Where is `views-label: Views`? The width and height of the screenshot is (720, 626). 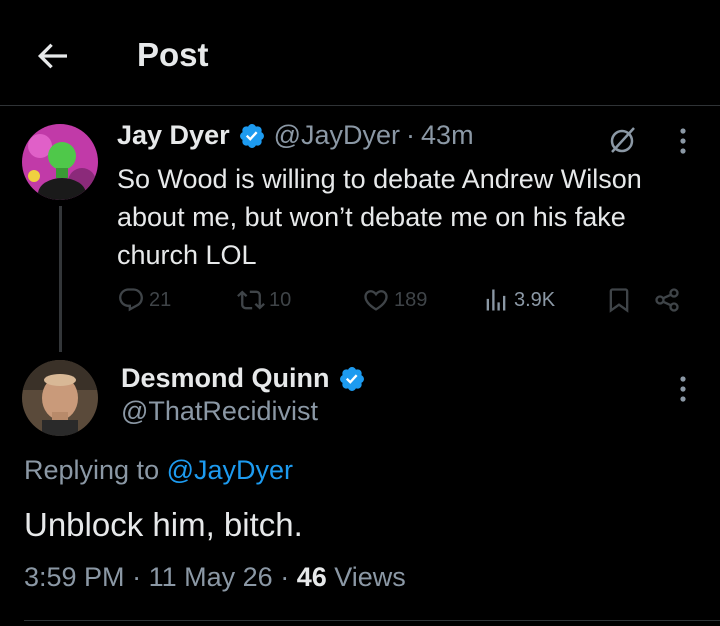
views-label: Views is located at coordinates (370, 577).